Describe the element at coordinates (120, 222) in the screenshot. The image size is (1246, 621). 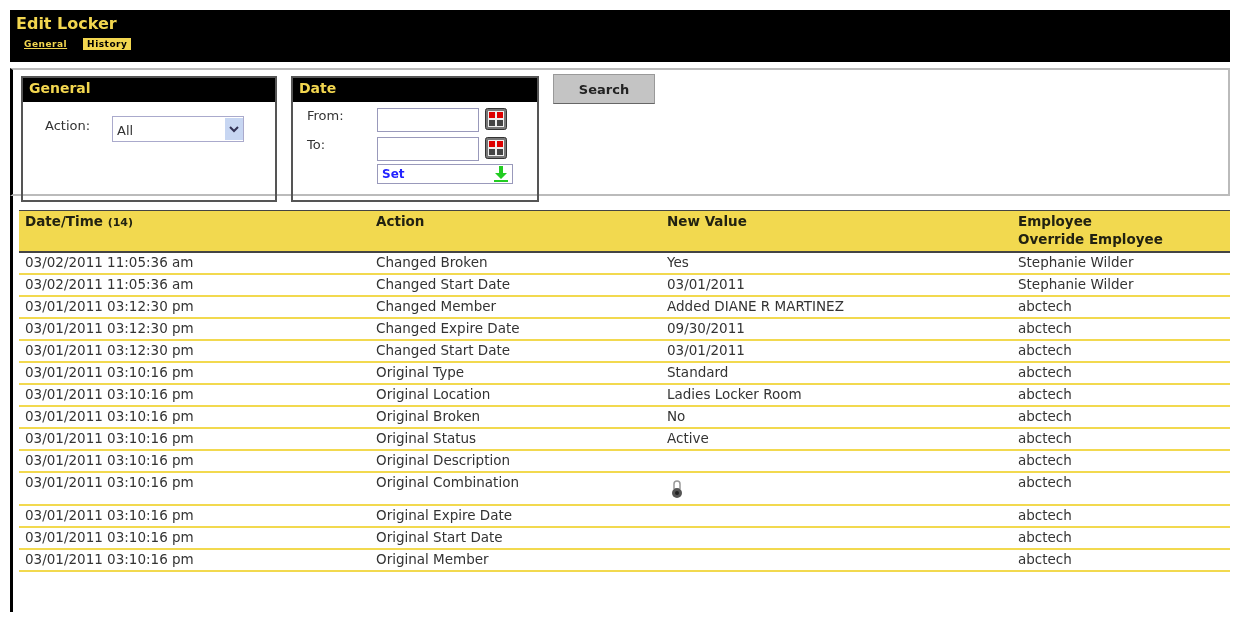
I see `row-count: (14)` at that location.